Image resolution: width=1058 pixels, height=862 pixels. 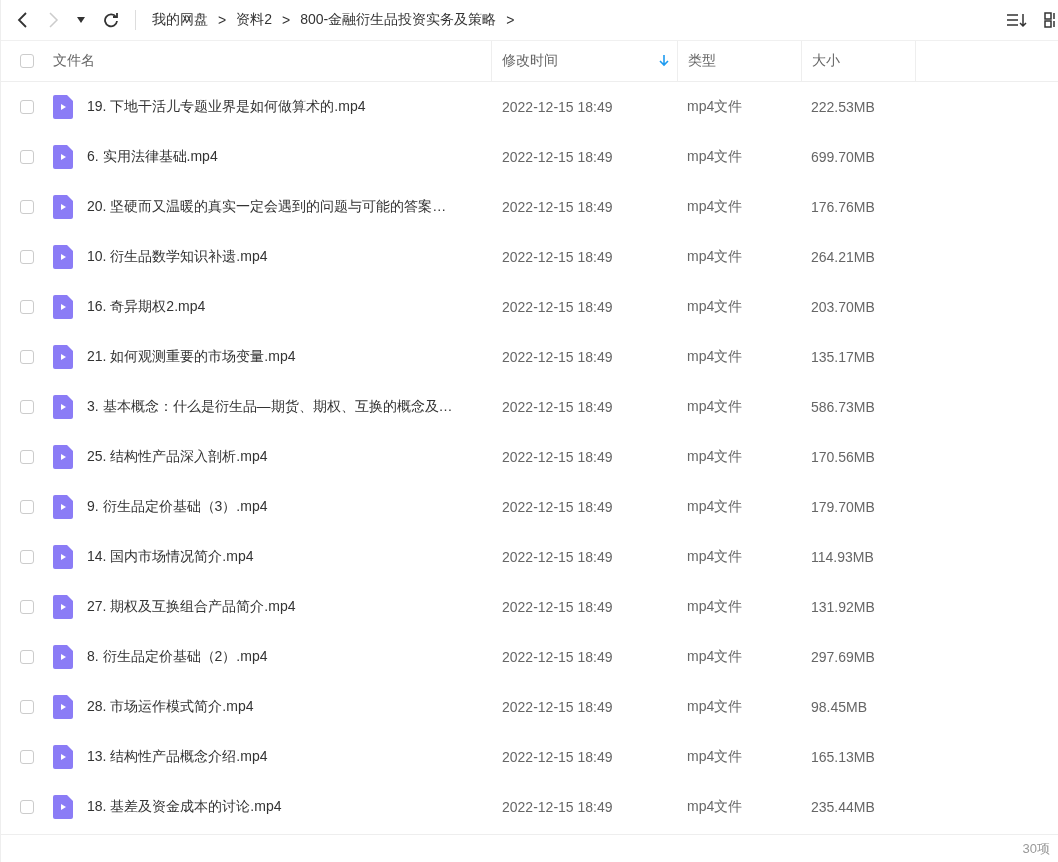 What do you see at coordinates (177, 457) in the screenshot?
I see `file-name: 25. 结构性产品深入剖析.mp4` at bounding box center [177, 457].